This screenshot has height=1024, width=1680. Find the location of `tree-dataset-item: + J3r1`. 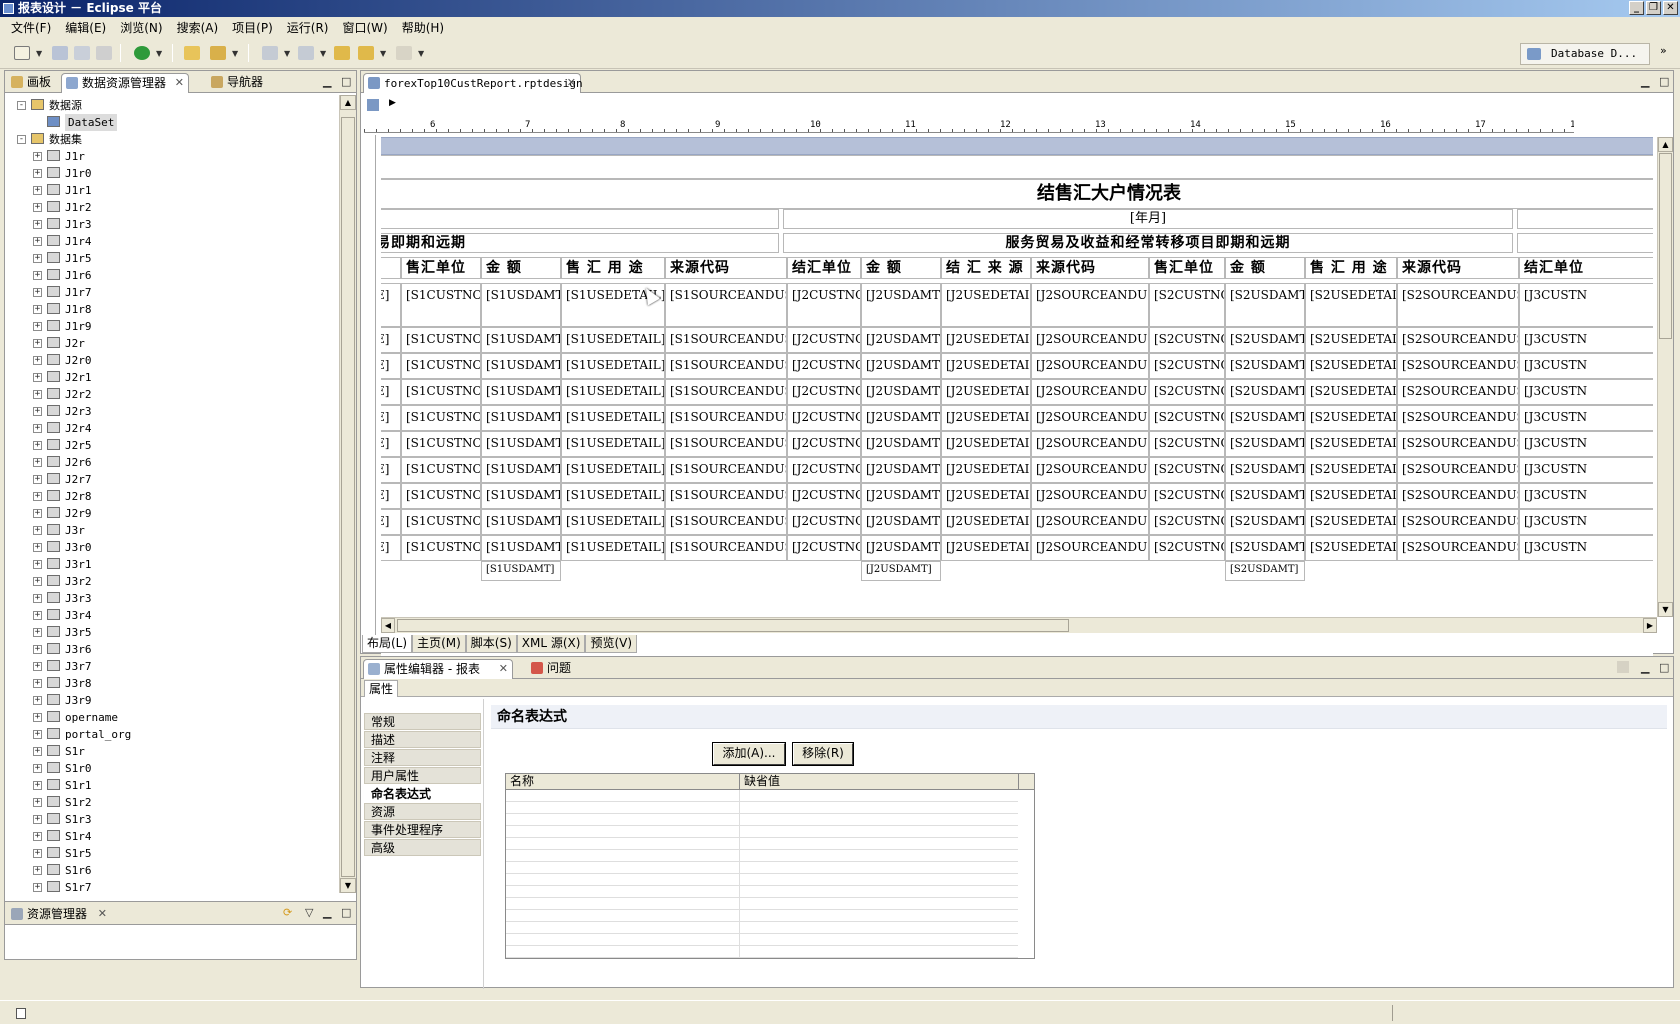

tree-dataset-item: + J3r1 is located at coordinates (168, 564).